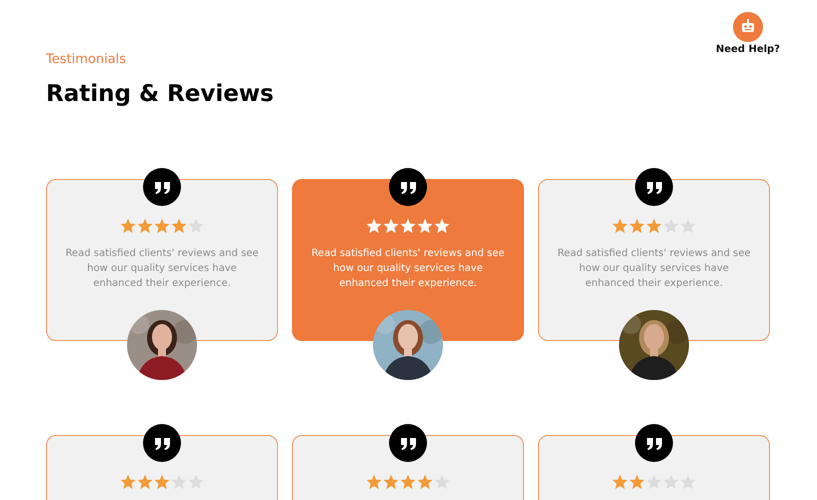 The height and width of the screenshot is (500, 817). What do you see at coordinates (747, 27) in the screenshot?
I see `robot-icon` at bounding box center [747, 27].